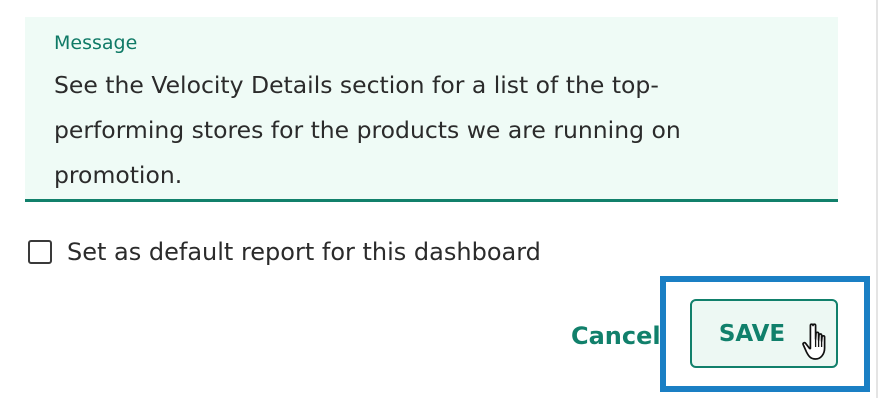  What do you see at coordinates (40, 252) in the screenshot?
I see `default-report-checkbox` at bounding box center [40, 252].